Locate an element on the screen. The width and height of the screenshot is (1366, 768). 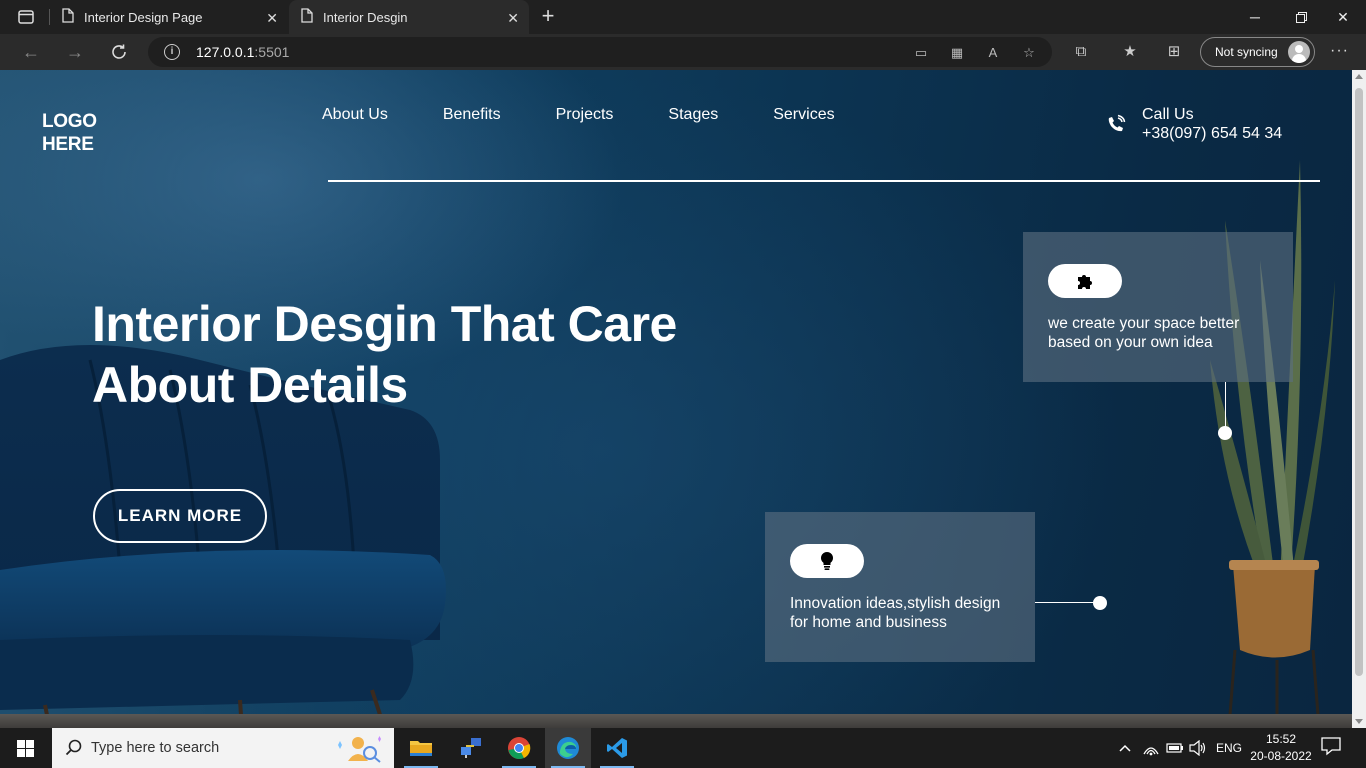
puzzle-icon-pill is located at coordinates (1085, 281).